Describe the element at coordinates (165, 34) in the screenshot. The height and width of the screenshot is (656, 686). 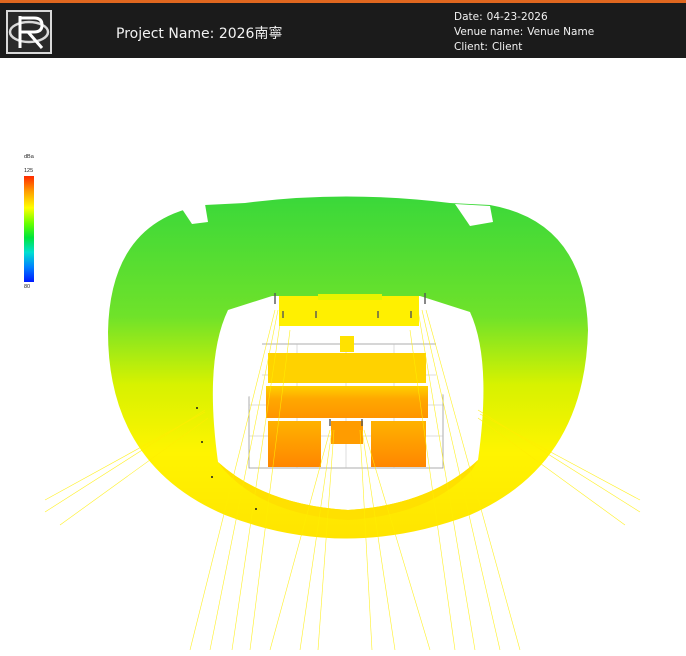
I see `project-name-label: Project Name:` at that location.